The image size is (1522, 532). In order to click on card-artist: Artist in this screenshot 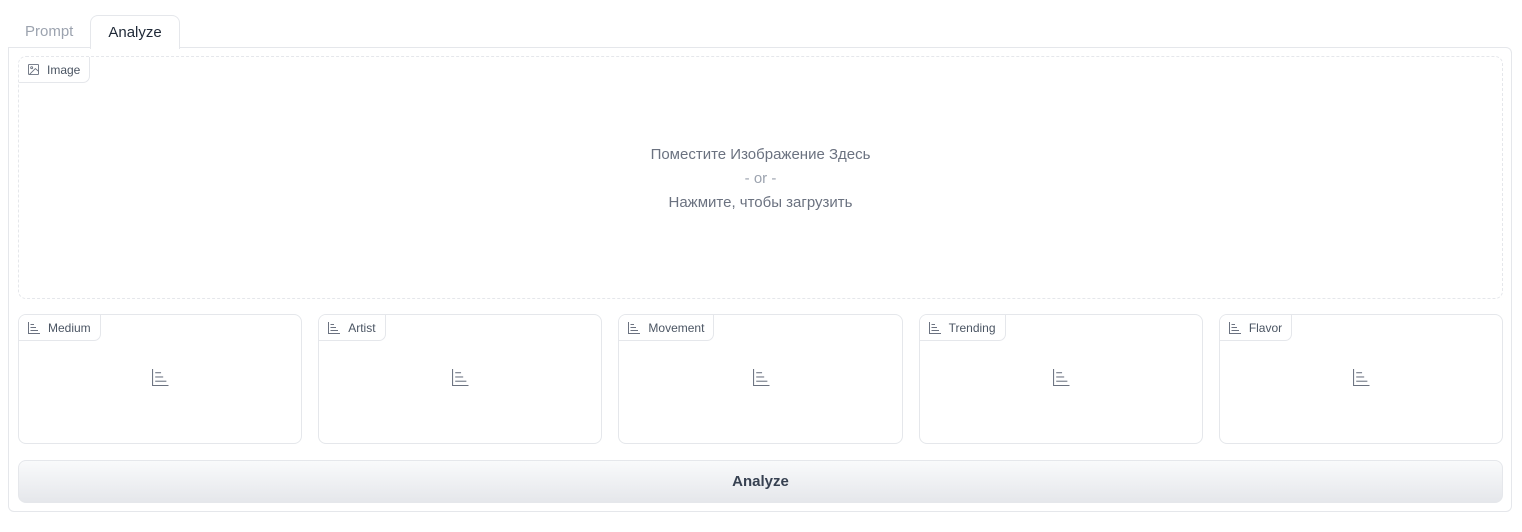, I will do `click(460, 379)`.